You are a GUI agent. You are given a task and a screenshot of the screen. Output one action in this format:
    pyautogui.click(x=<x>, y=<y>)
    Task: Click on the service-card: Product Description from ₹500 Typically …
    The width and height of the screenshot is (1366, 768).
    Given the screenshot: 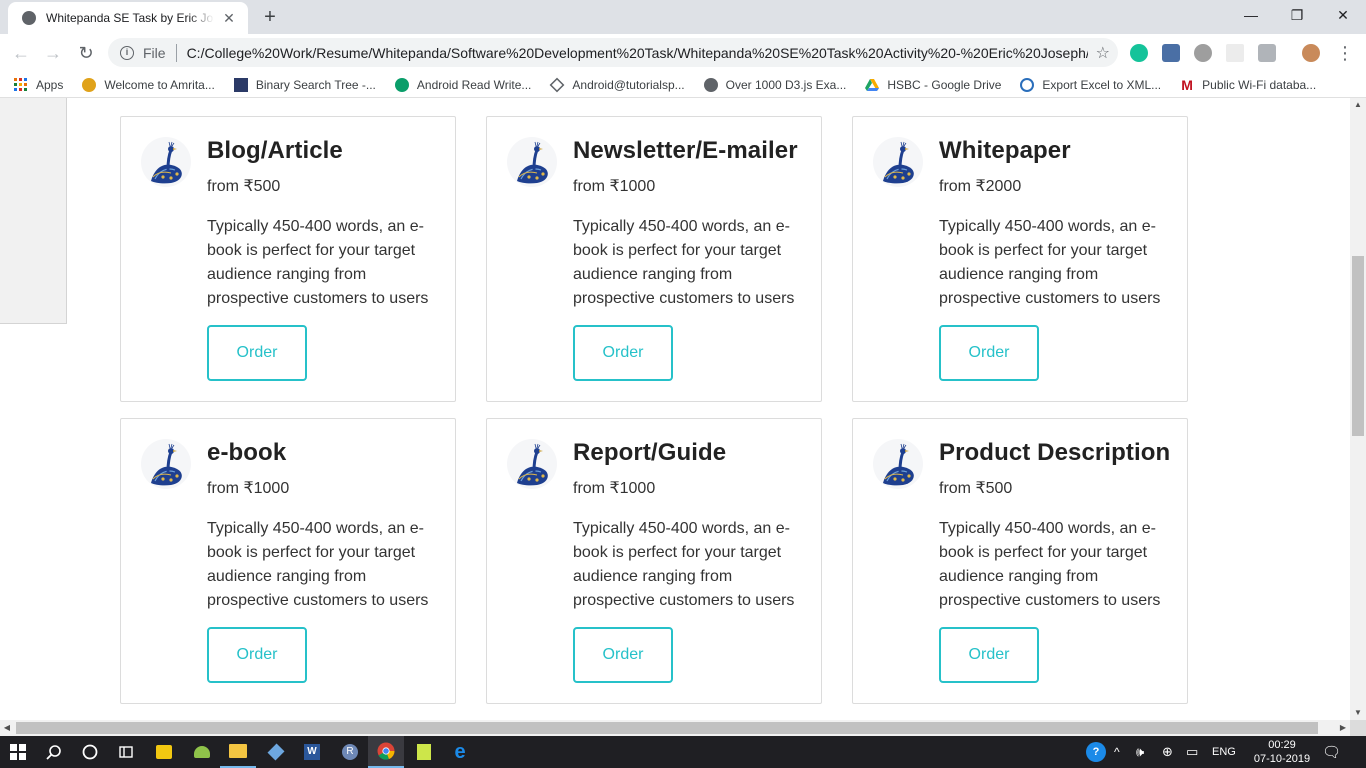 What is the action you would take?
    pyautogui.click(x=1020, y=561)
    